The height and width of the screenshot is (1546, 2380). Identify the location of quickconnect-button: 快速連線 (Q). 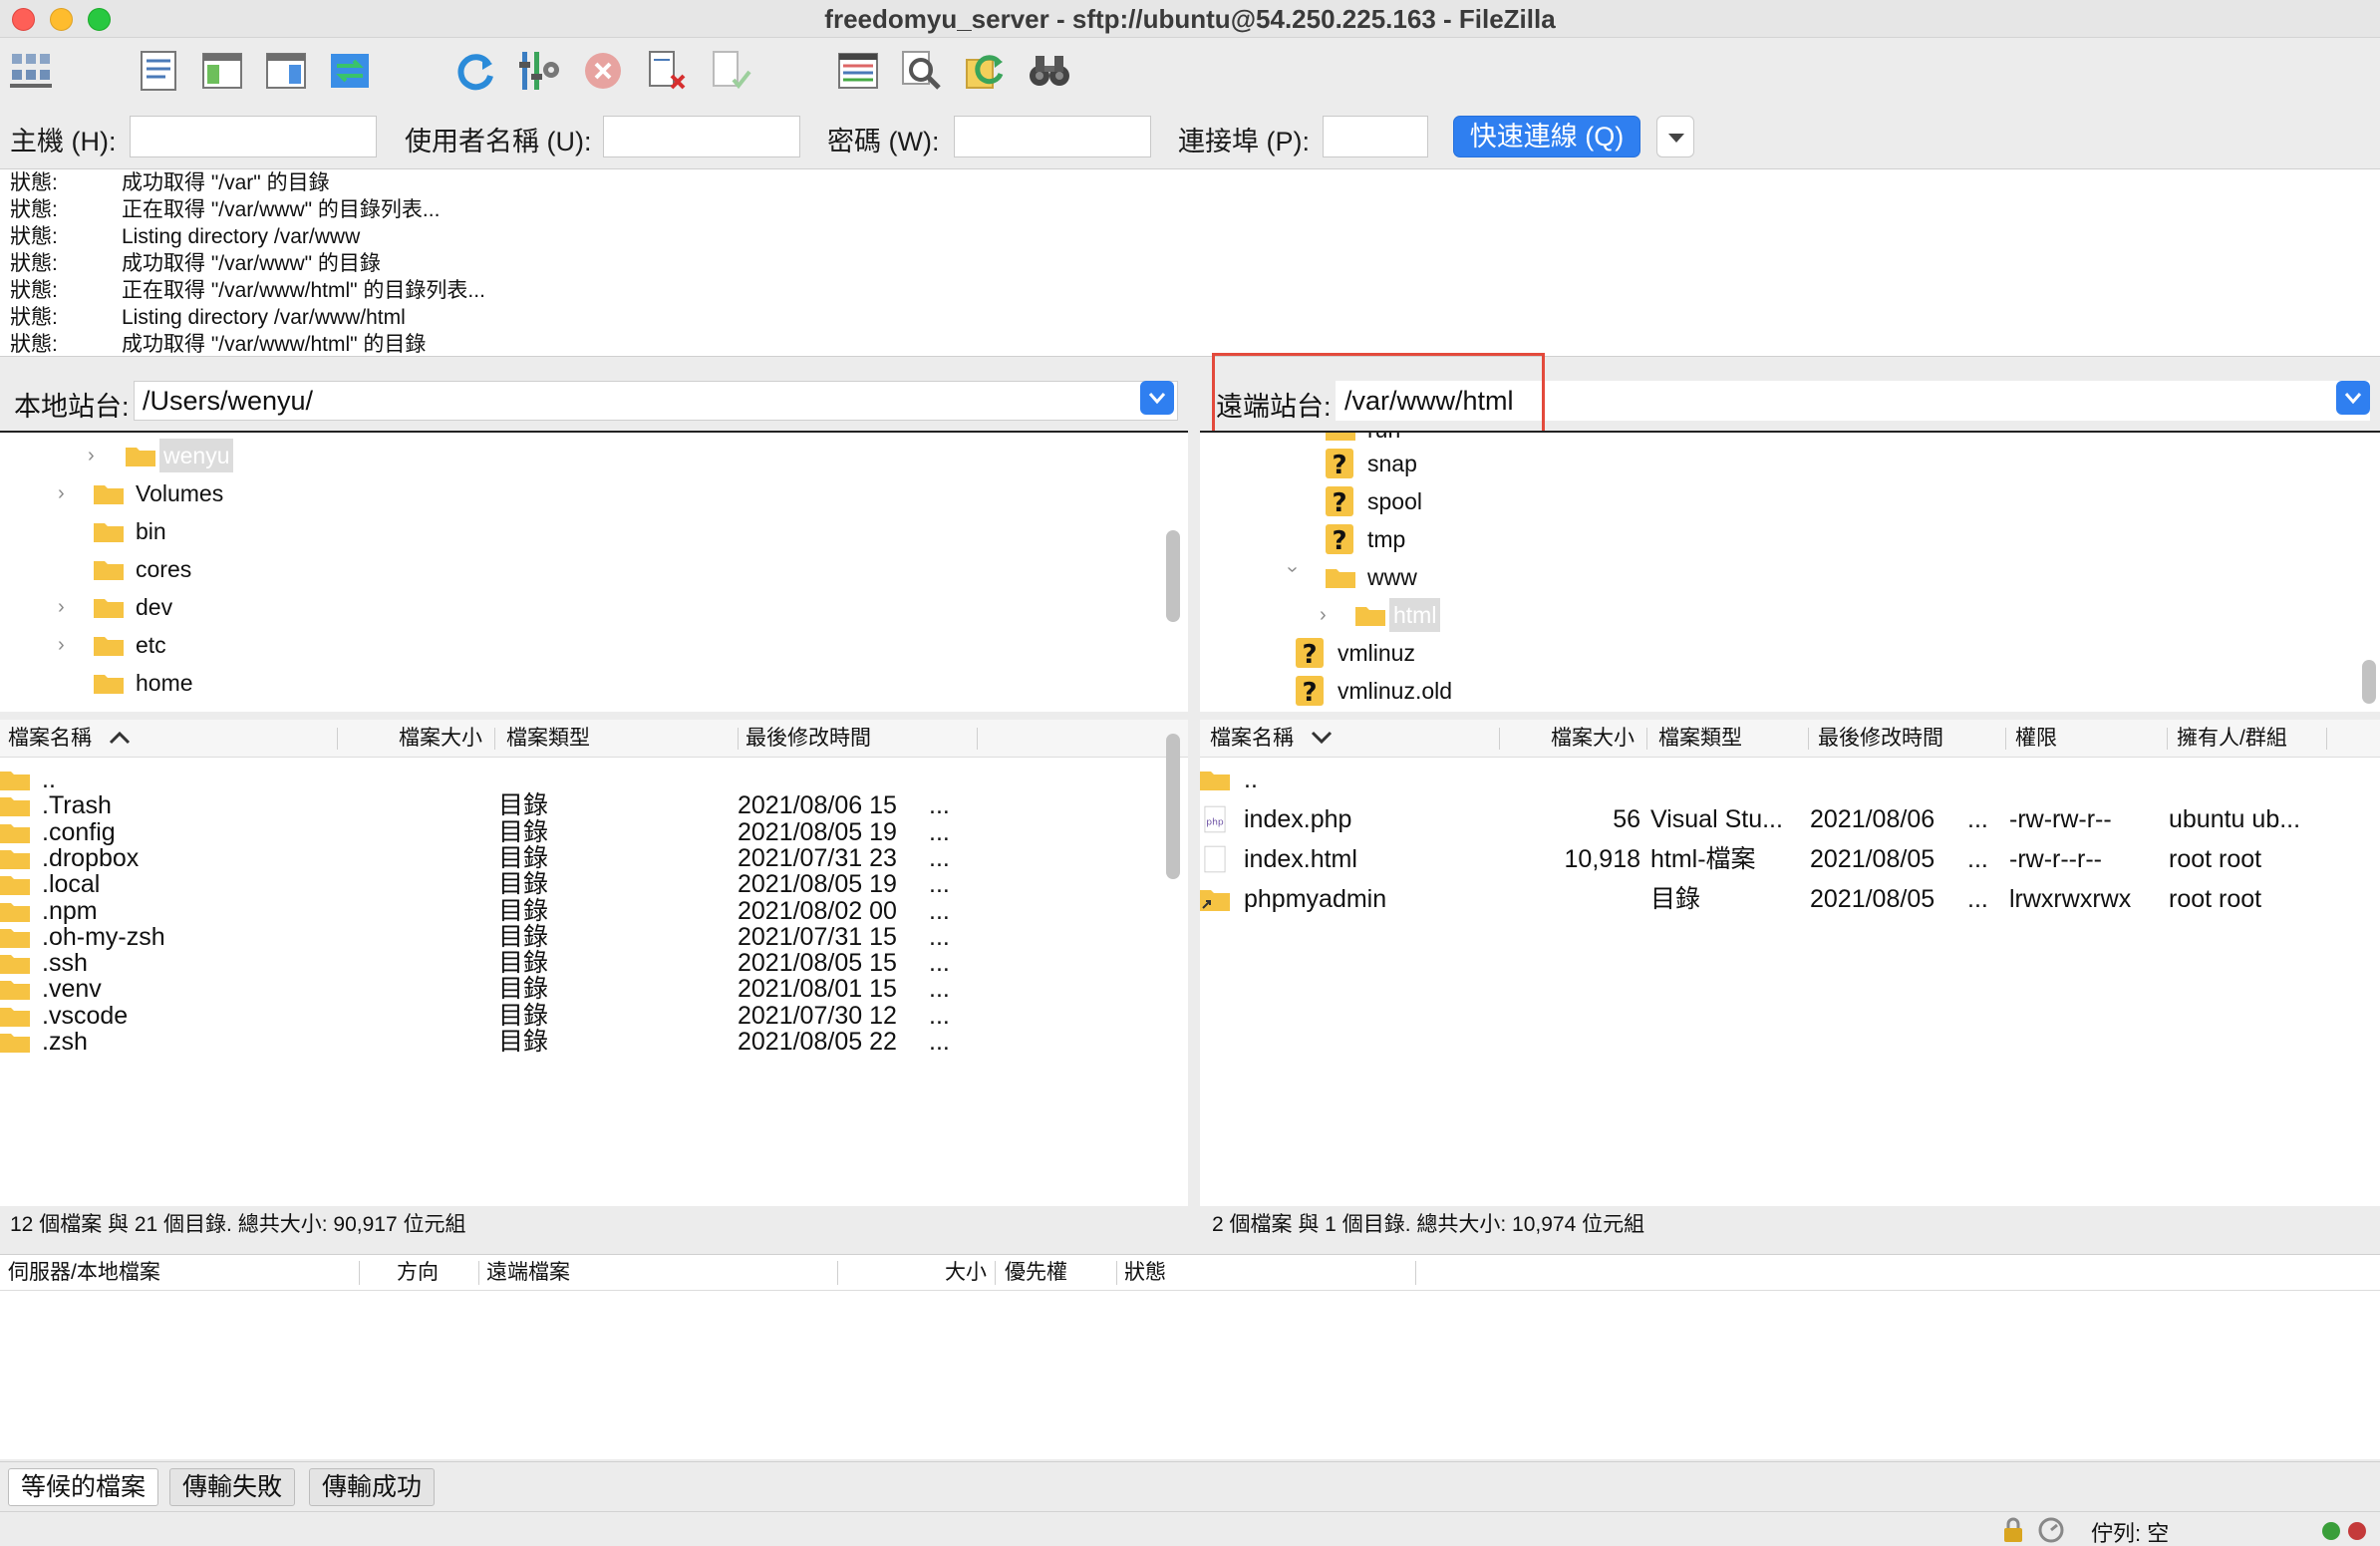
(1546, 136).